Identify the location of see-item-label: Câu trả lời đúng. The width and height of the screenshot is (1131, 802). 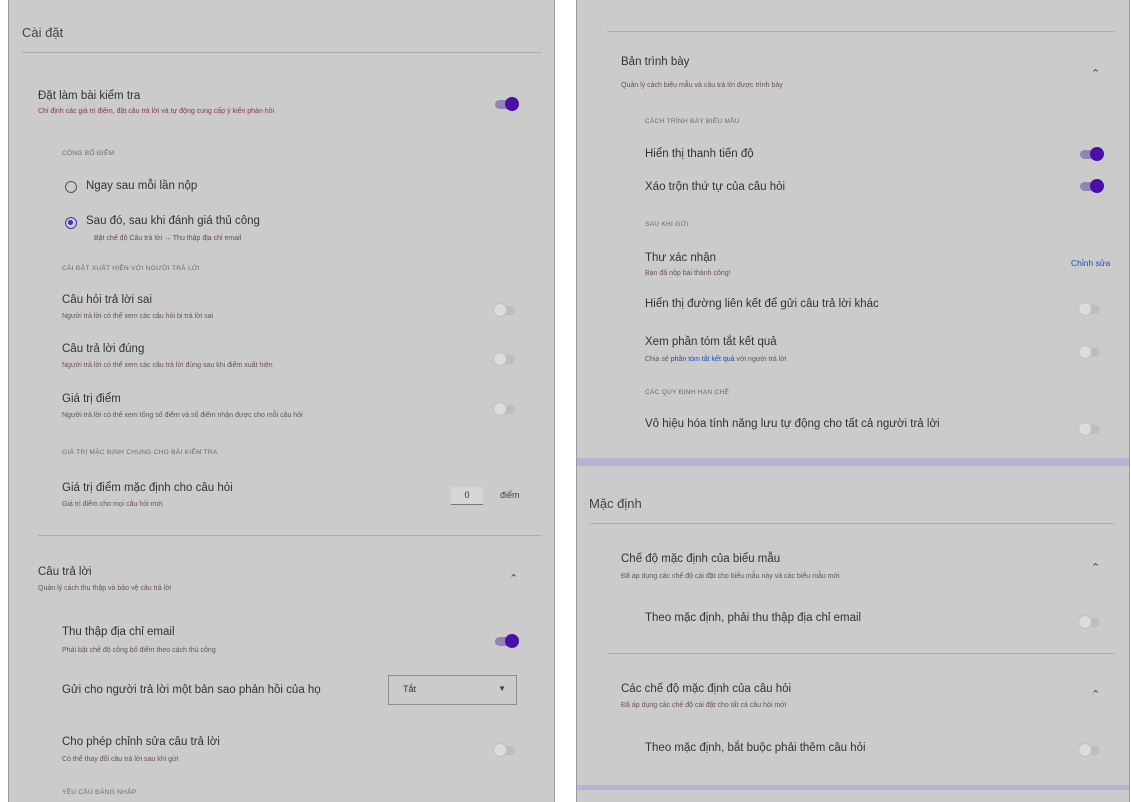
(103, 349).